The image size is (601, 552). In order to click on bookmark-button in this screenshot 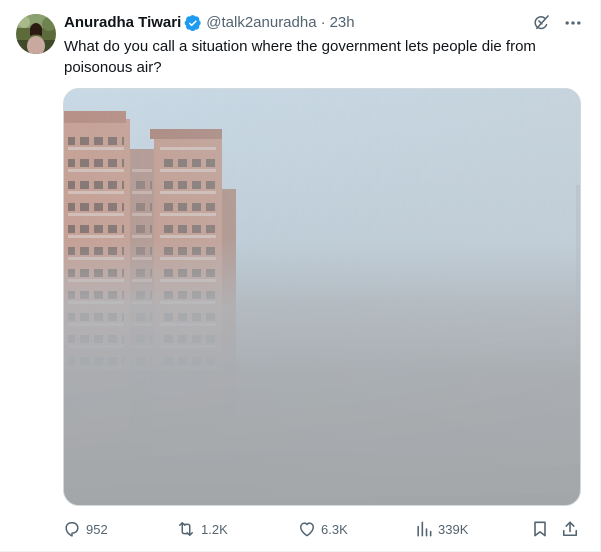, I will do `click(540, 529)`.